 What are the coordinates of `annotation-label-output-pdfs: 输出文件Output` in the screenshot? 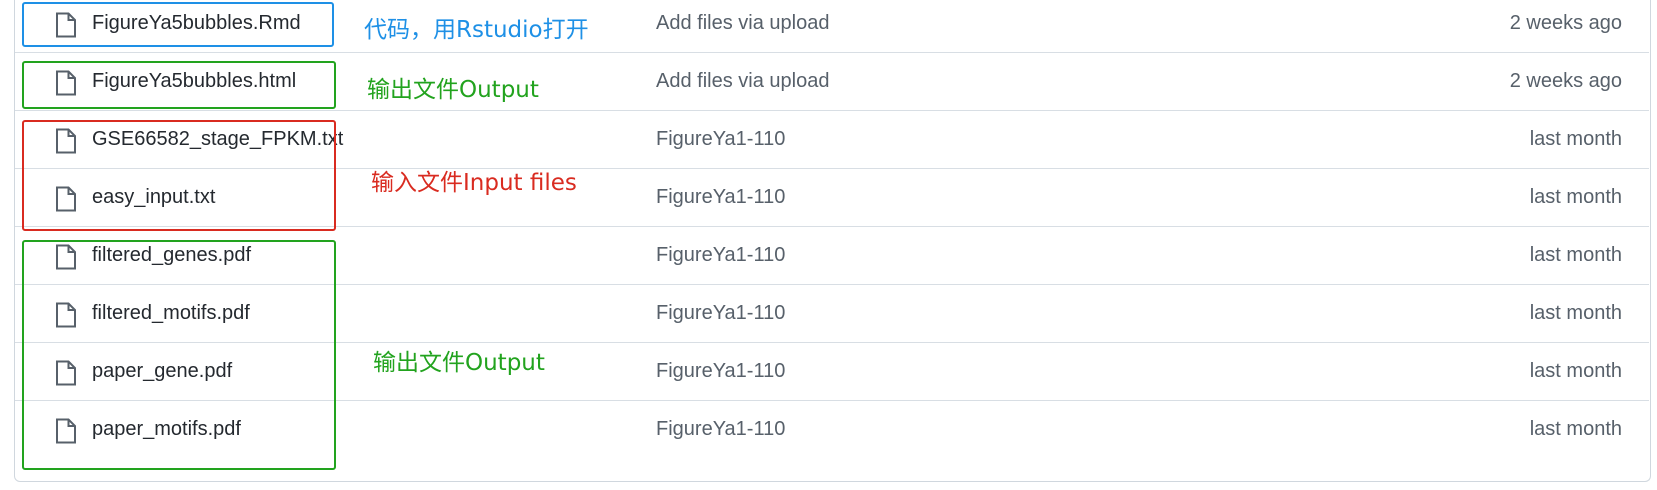 It's located at (459, 363).